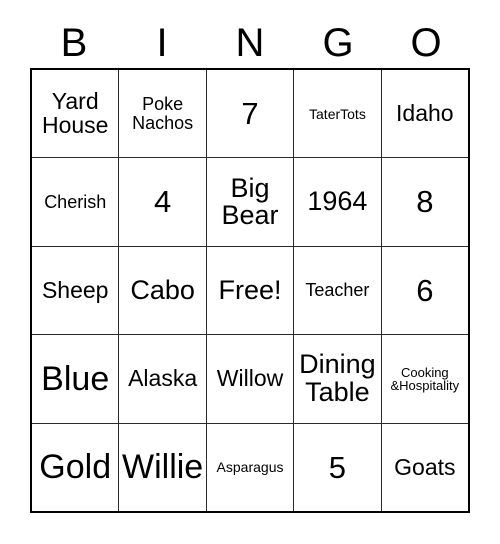 Image resolution: width=500 pixels, height=544 pixels. Describe the element at coordinates (162, 43) in the screenshot. I see `header-letter-i: I` at that location.